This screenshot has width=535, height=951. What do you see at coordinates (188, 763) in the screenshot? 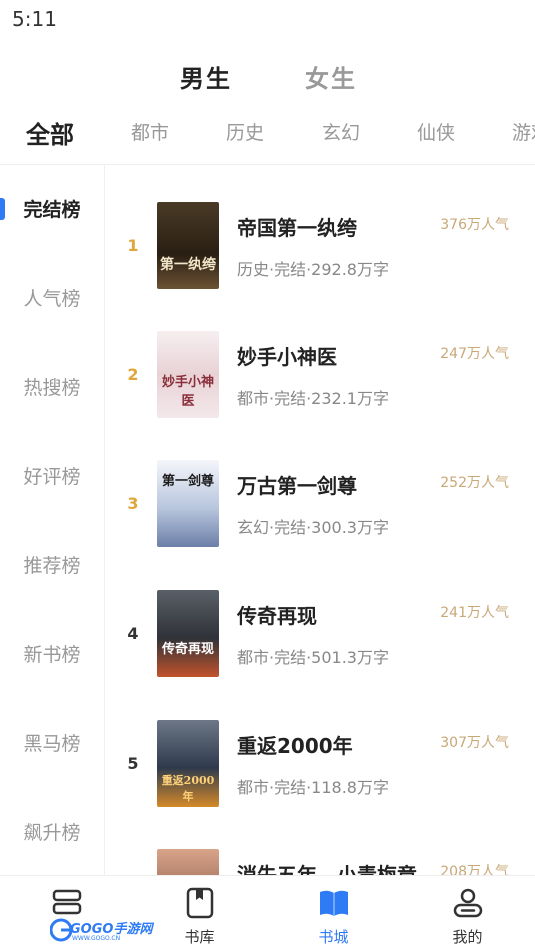
I see `book-cover: 重返2000年` at bounding box center [188, 763].